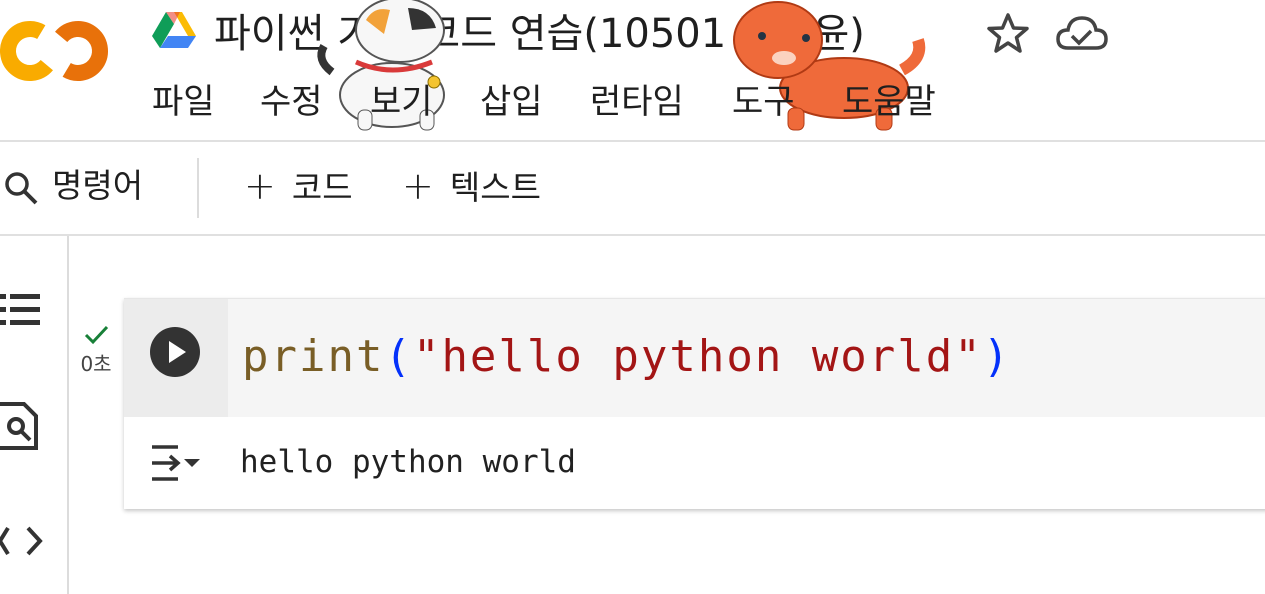 Image resolution: width=1265 pixels, height=594 pixels. Describe the element at coordinates (174, 30) in the screenshot. I see `google-drive-icon` at that location.